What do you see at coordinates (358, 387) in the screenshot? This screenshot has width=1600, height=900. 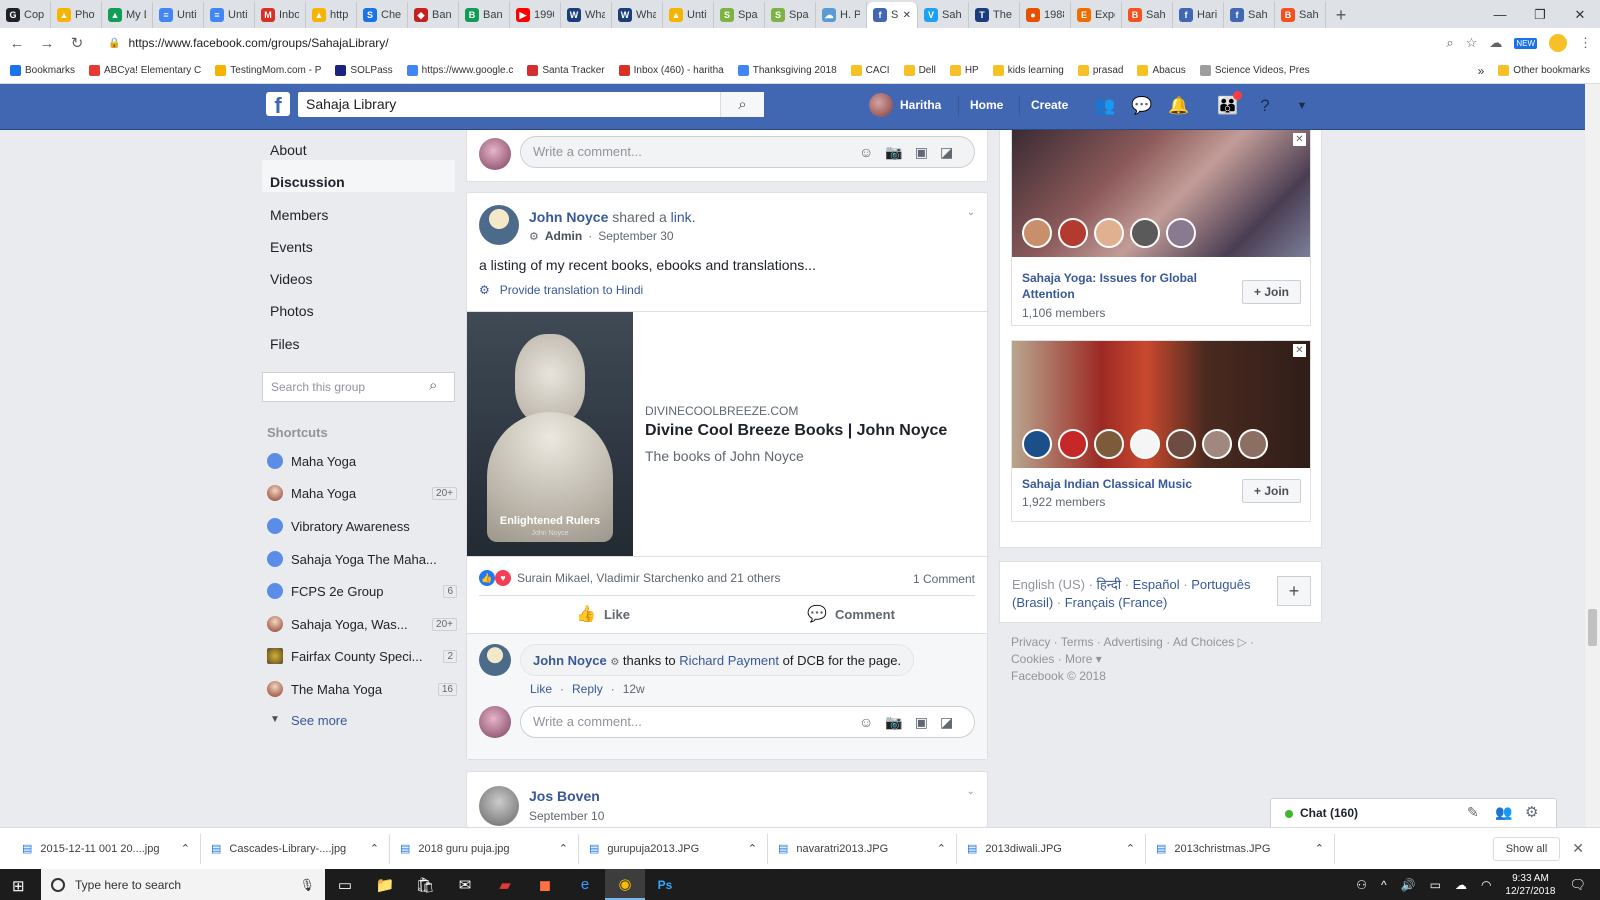 I see `group-search-input: Search this group` at bounding box center [358, 387].